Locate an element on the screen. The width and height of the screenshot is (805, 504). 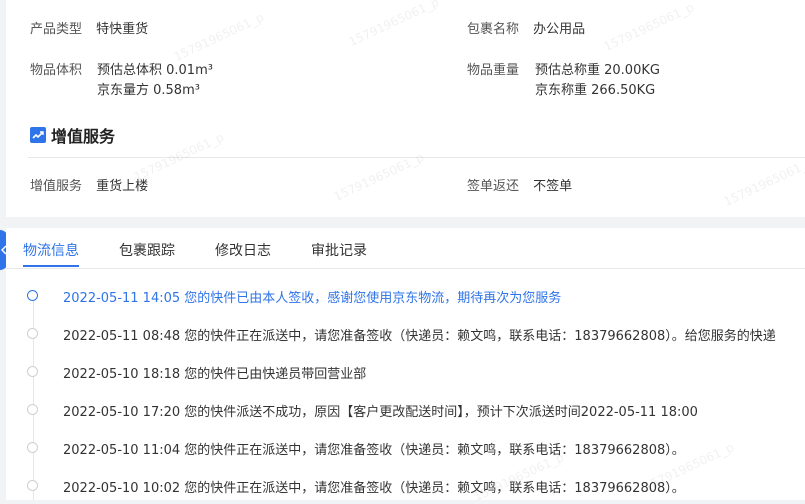
service-value: 重货上楼 is located at coordinates (122, 186).